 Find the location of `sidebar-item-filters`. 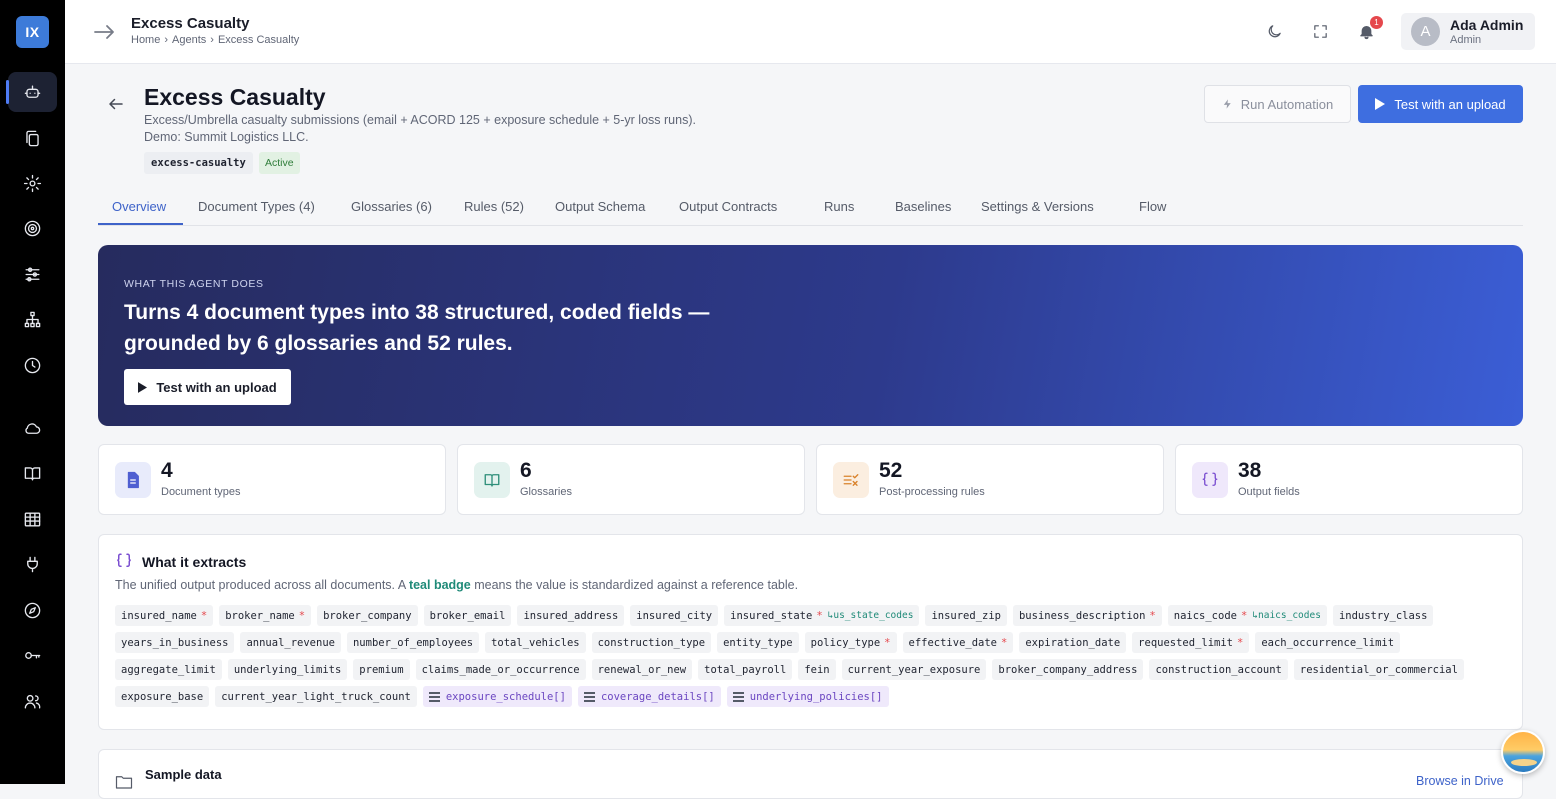

sidebar-item-filters is located at coordinates (32, 274).